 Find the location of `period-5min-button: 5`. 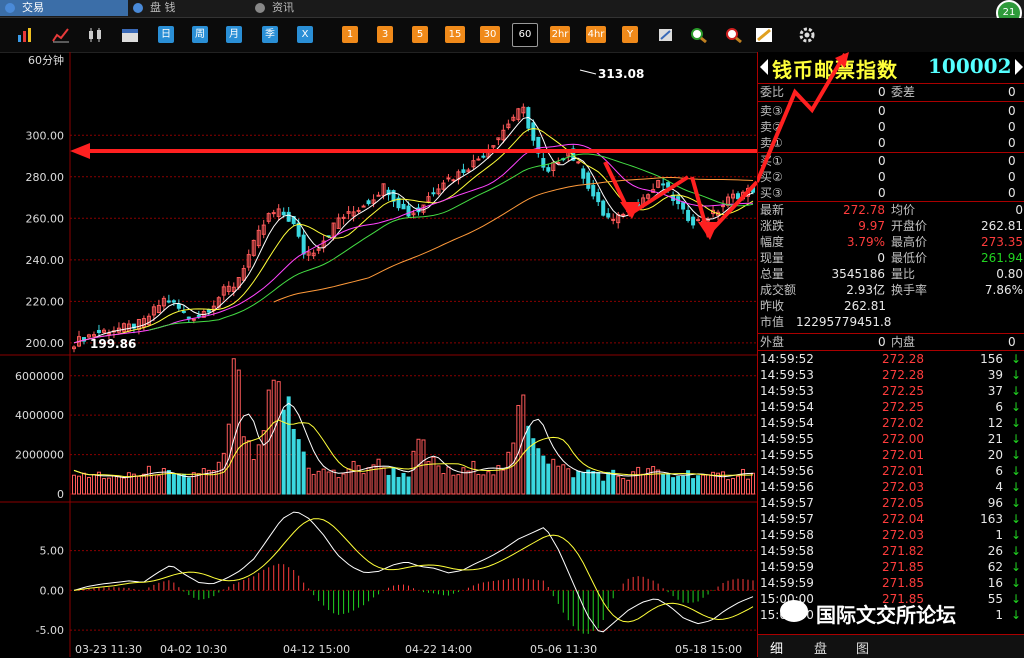

period-5min-button: 5 is located at coordinates (420, 34).